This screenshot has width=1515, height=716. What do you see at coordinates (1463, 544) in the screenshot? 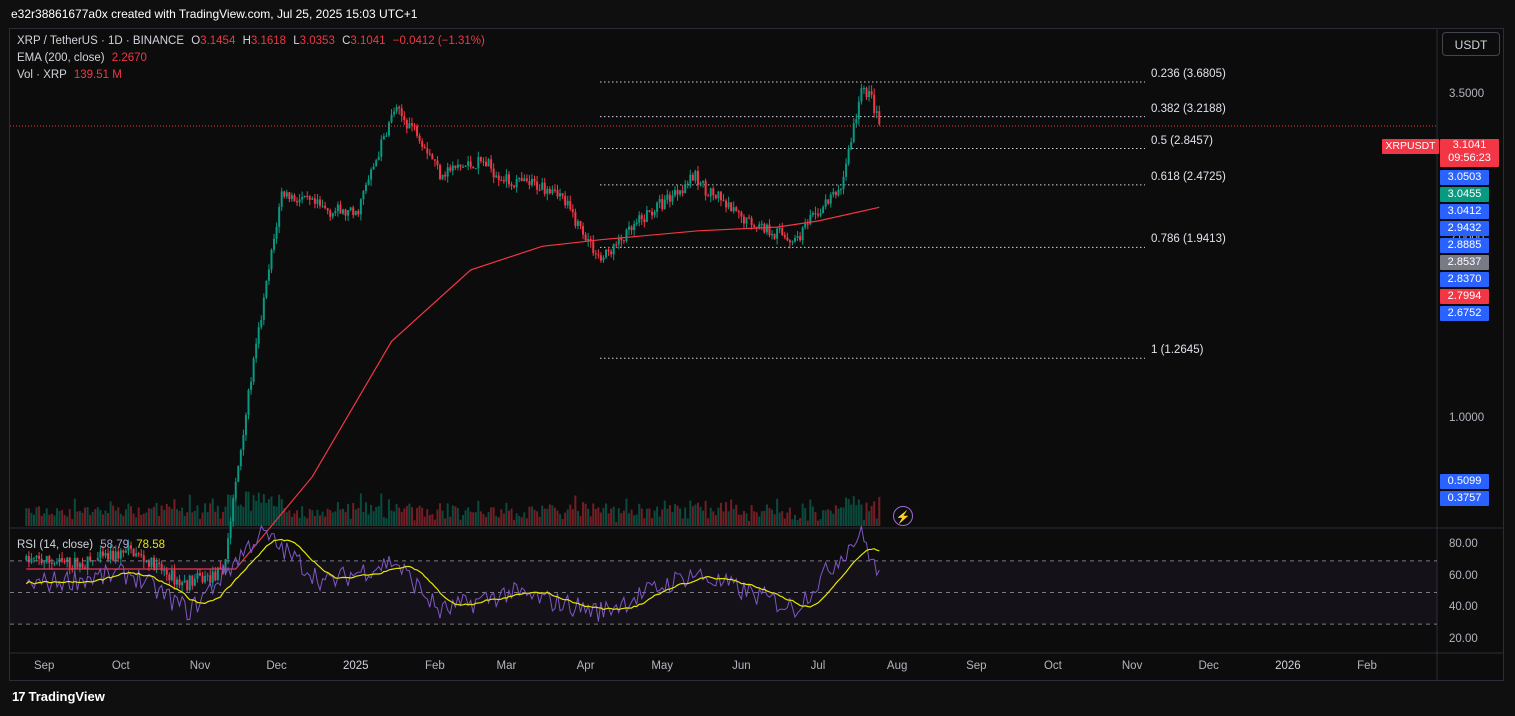
I see `rsi-tick-label: 80.00` at bounding box center [1463, 544].